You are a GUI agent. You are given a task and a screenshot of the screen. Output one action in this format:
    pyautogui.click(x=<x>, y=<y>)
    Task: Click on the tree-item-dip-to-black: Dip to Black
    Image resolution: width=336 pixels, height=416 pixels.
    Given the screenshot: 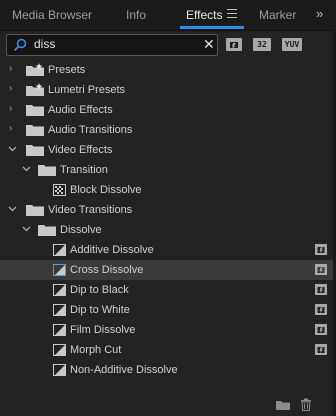 What is the action you would take?
    pyautogui.click(x=168, y=290)
    